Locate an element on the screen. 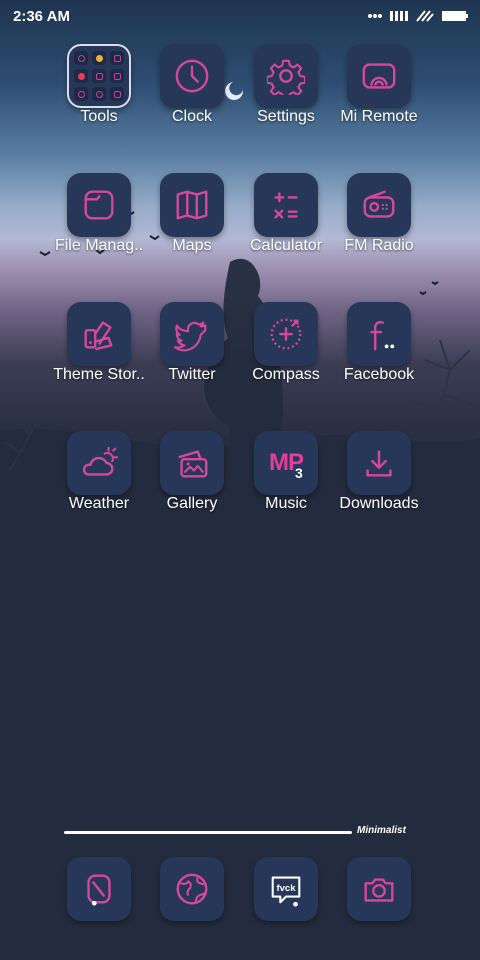 This screenshot has width=480, height=960. folder-tools-icon is located at coordinates (99, 76).